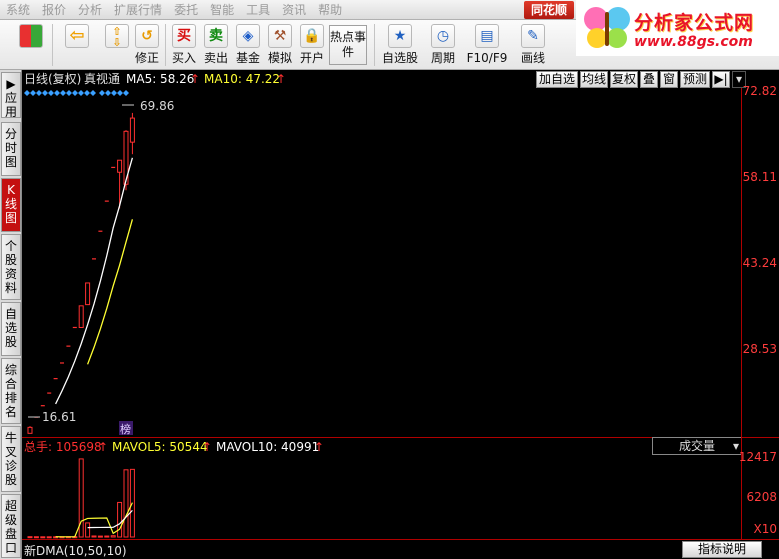 This screenshot has height=559, width=779. What do you see at coordinates (52, 79) in the screenshot?
I see `period-indicator: 日线(复权)` at bounding box center [52, 79].